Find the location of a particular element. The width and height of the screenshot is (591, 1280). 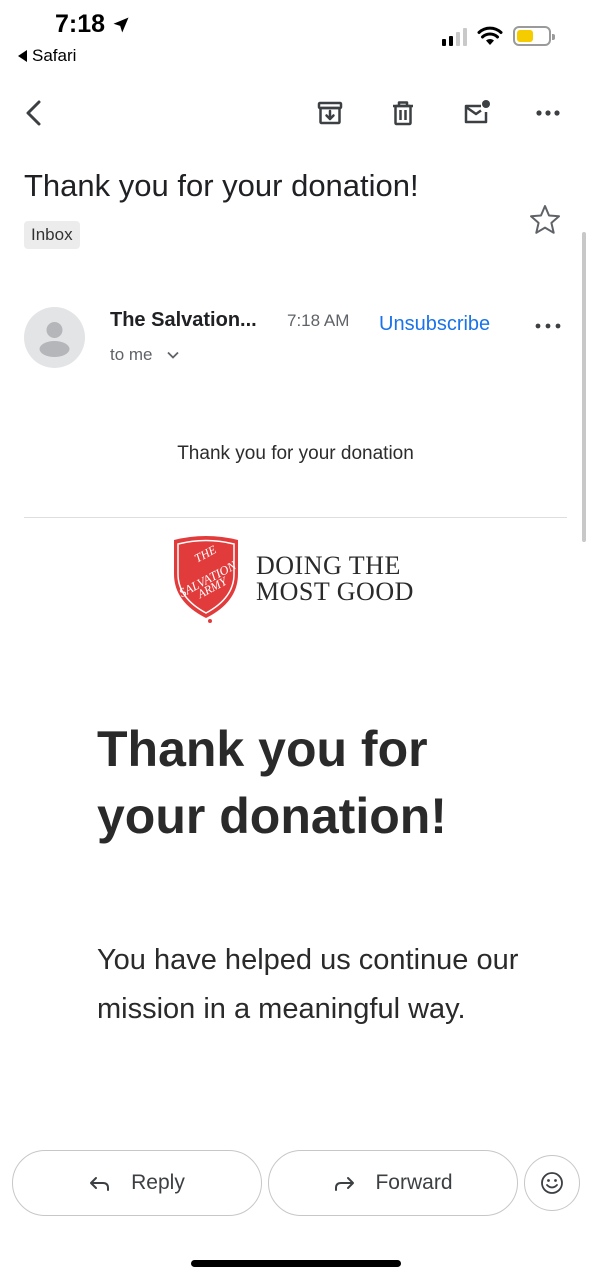

status-time-text: 7:18 is located at coordinates (80, 24).